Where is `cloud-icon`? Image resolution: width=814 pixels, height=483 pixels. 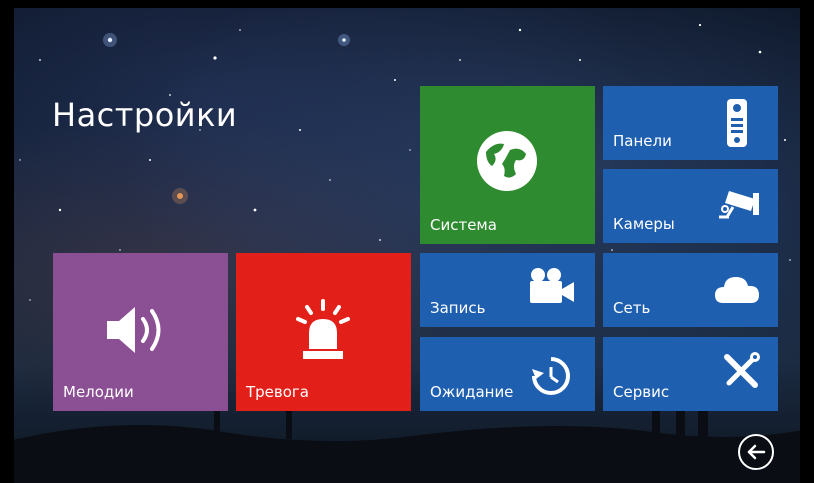 cloud-icon is located at coordinates (737, 290).